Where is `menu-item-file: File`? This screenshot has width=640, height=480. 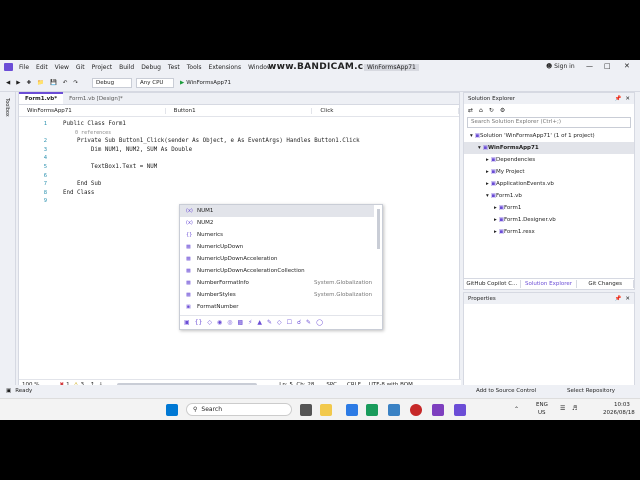
menu-item-file: File is located at coordinates (24, 67).